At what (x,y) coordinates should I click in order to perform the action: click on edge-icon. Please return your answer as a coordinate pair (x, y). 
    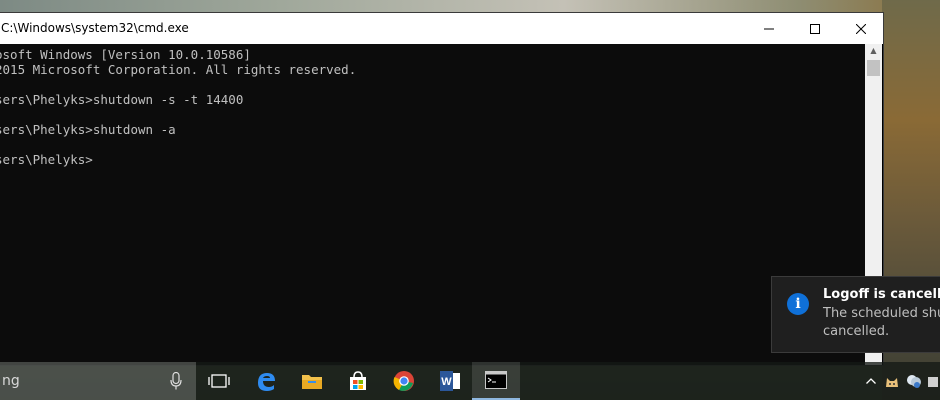
    Looking at the image, I should click on (266, 382).